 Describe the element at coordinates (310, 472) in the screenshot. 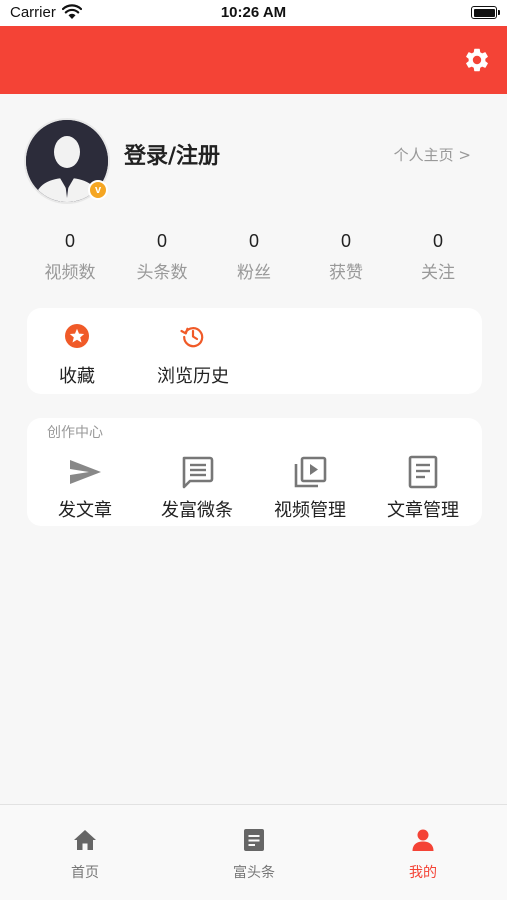

I see `video-library-icon` at that location.